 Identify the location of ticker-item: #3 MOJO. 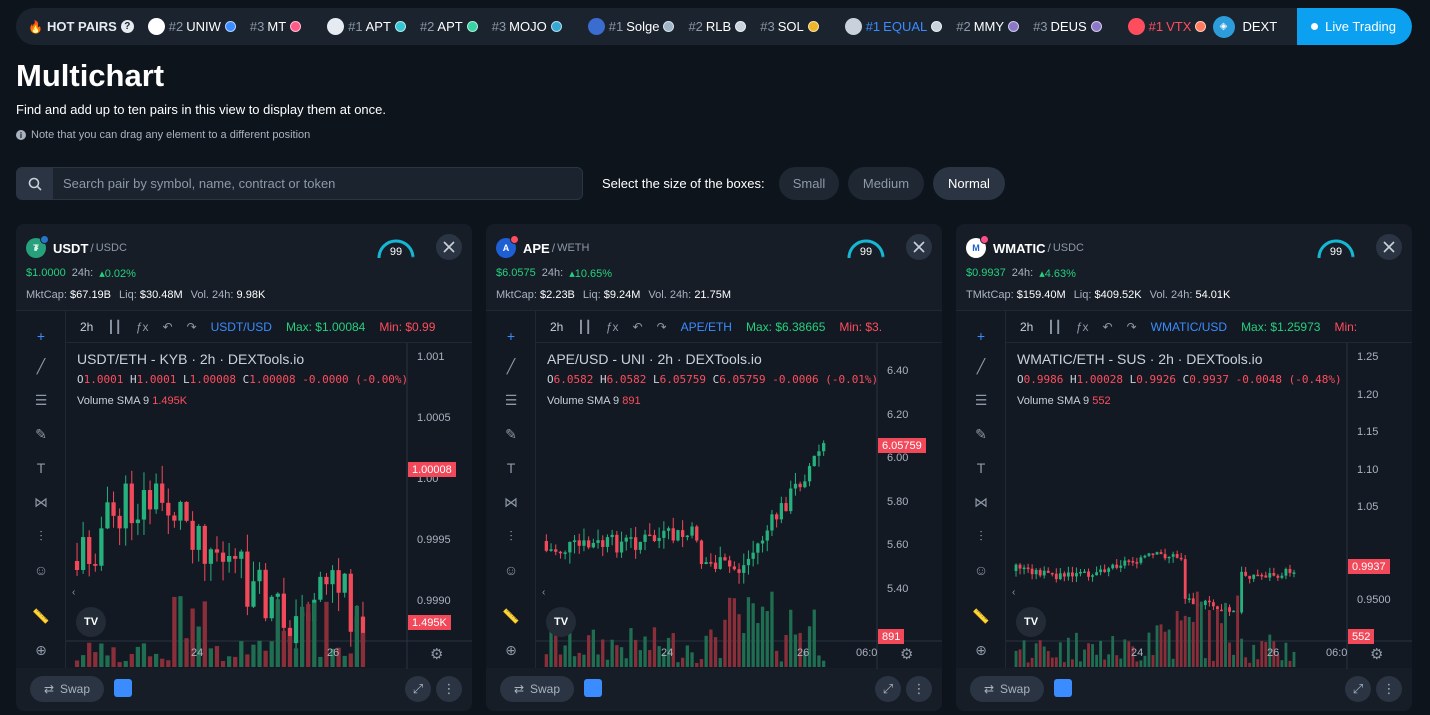
(527, 26).